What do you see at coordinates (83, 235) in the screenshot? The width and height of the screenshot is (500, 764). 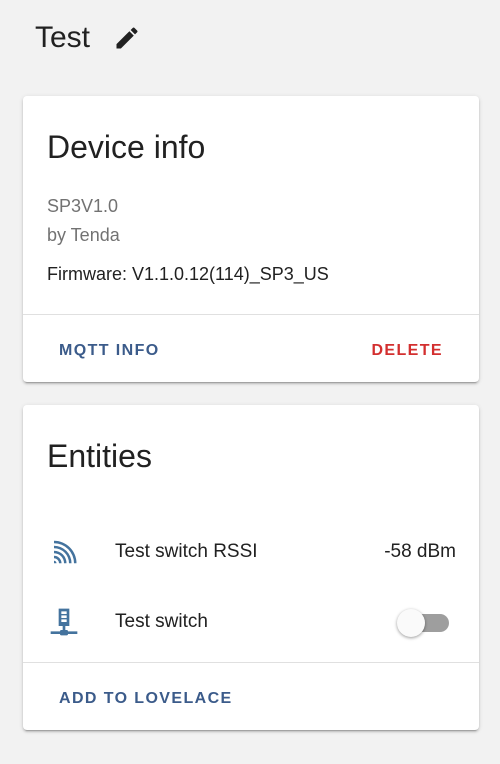 I see `device-manufacturer: by Tenda` at bounding box center [83, 235].